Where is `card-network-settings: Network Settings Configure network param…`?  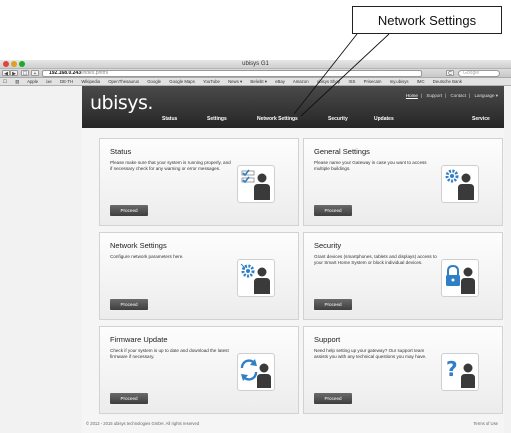 card-network-settings: Network Settings Configure network param… is located at coordinates (199, 276).